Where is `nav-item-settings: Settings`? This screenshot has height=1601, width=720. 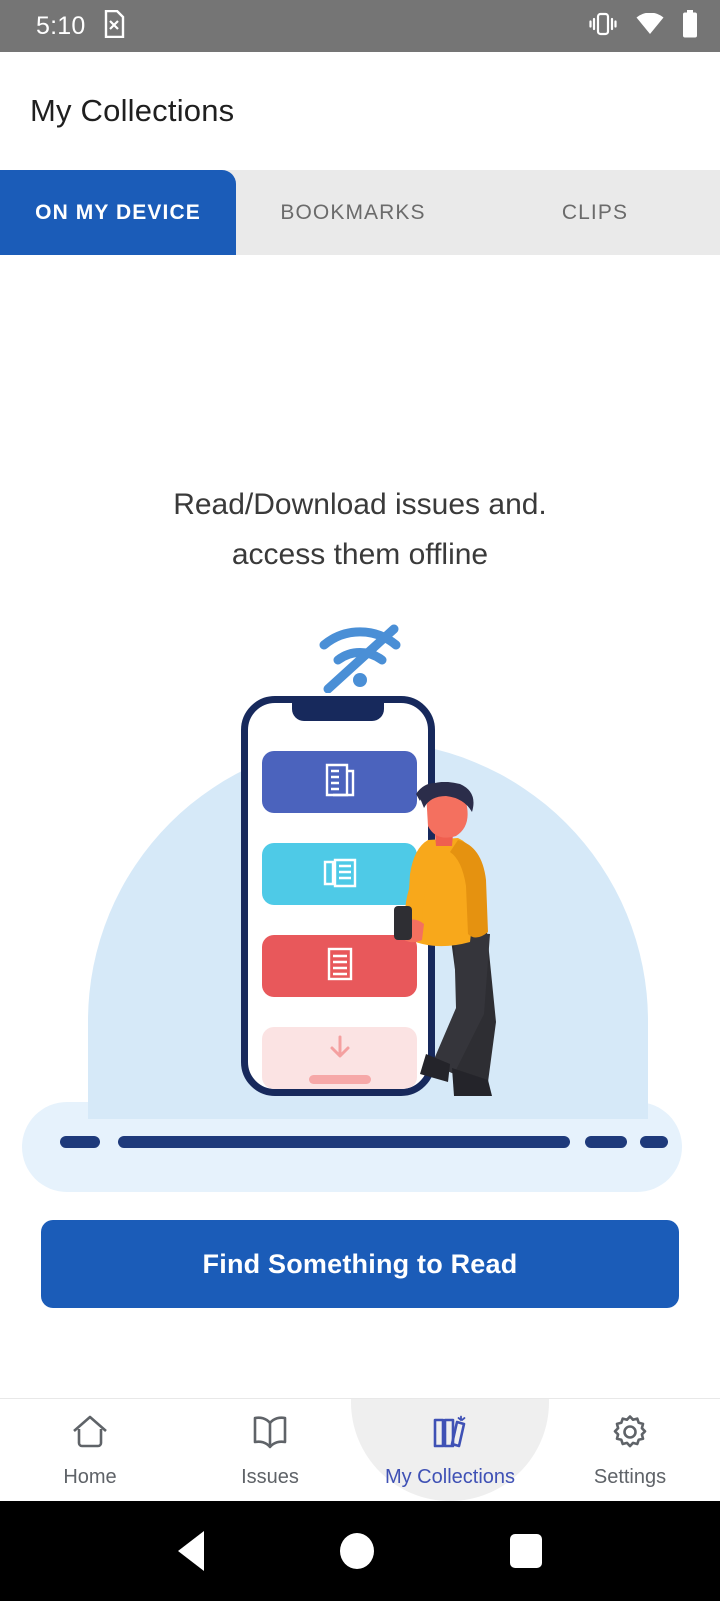
nav-item-settings: Settings is located at coordinates (630, 1450).